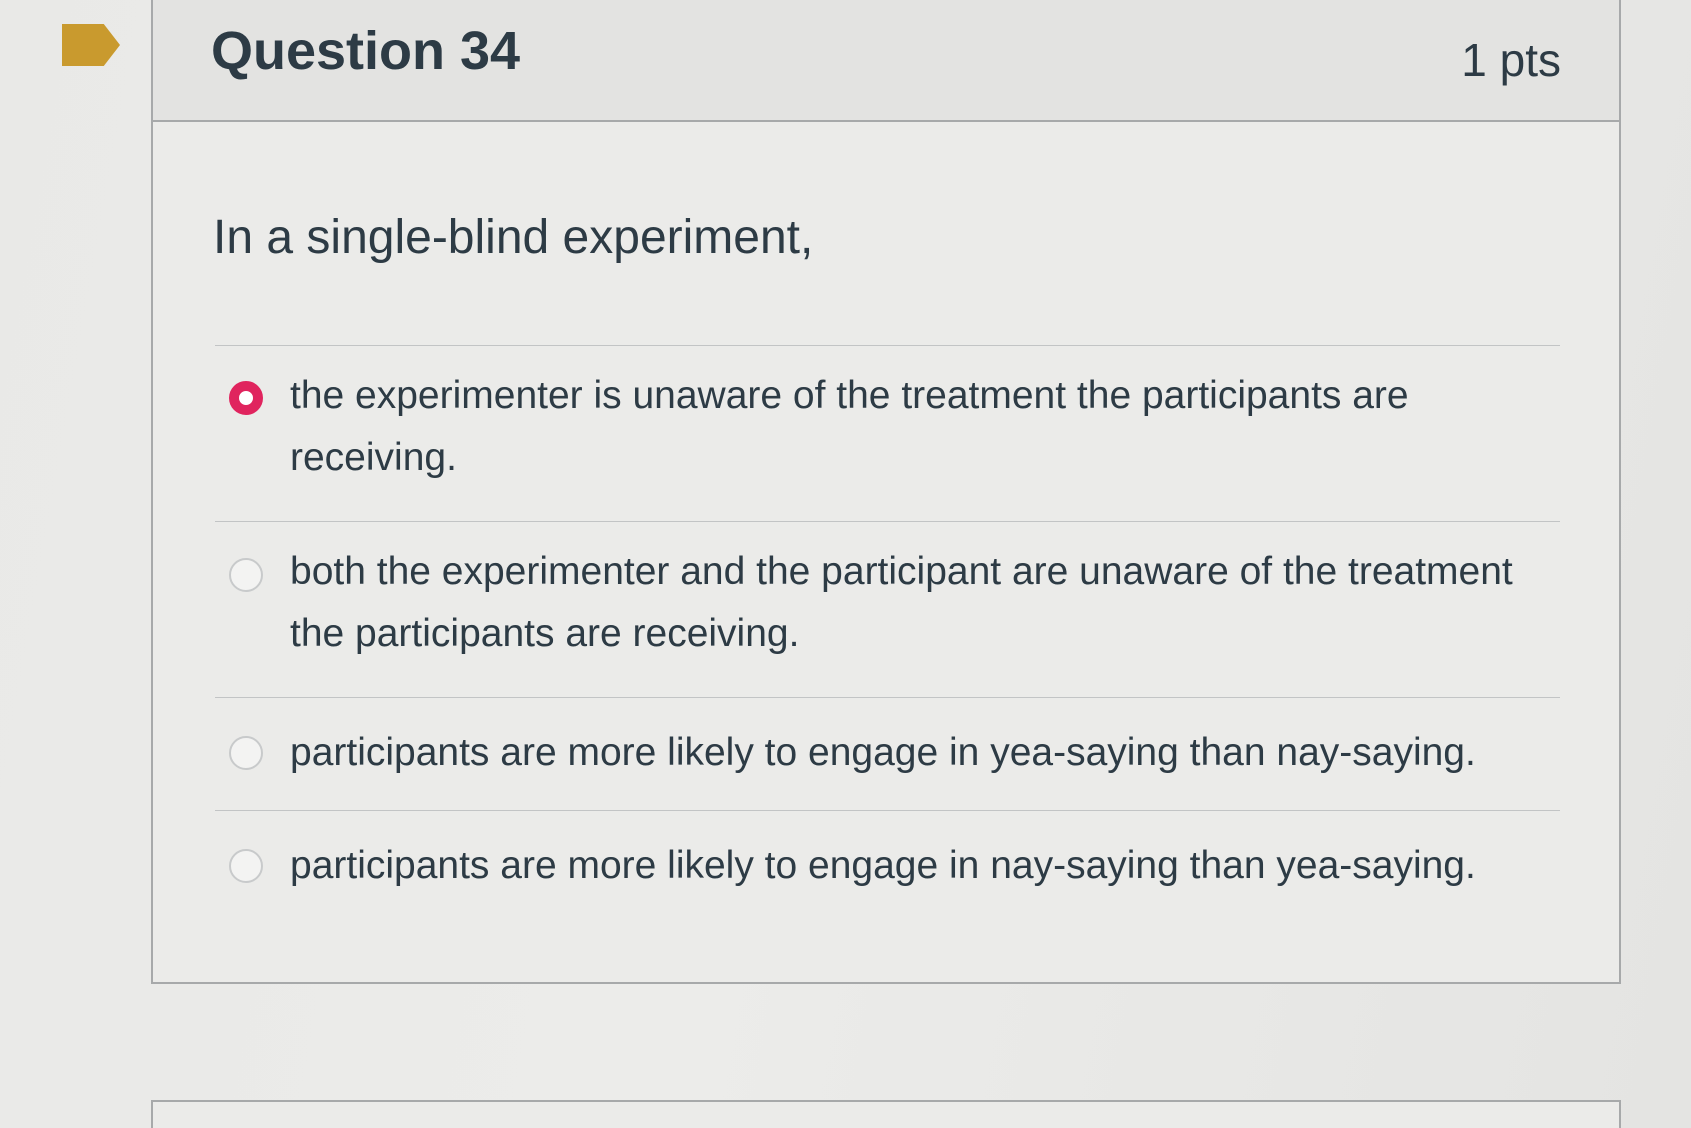  I want to click on question-title: Question 34, so click(366, 51).